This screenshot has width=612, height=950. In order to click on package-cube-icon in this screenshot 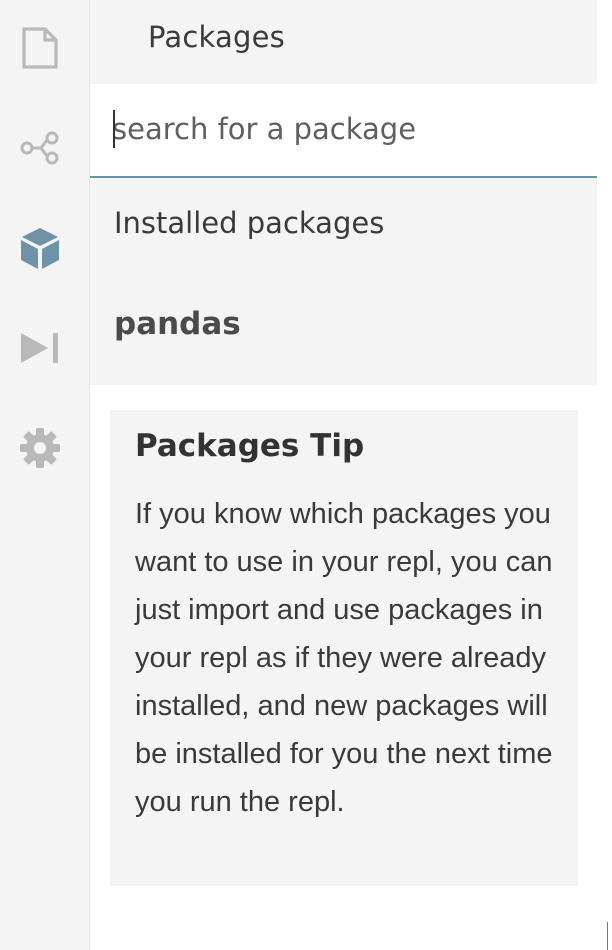, I will do `click(40, 248)`.